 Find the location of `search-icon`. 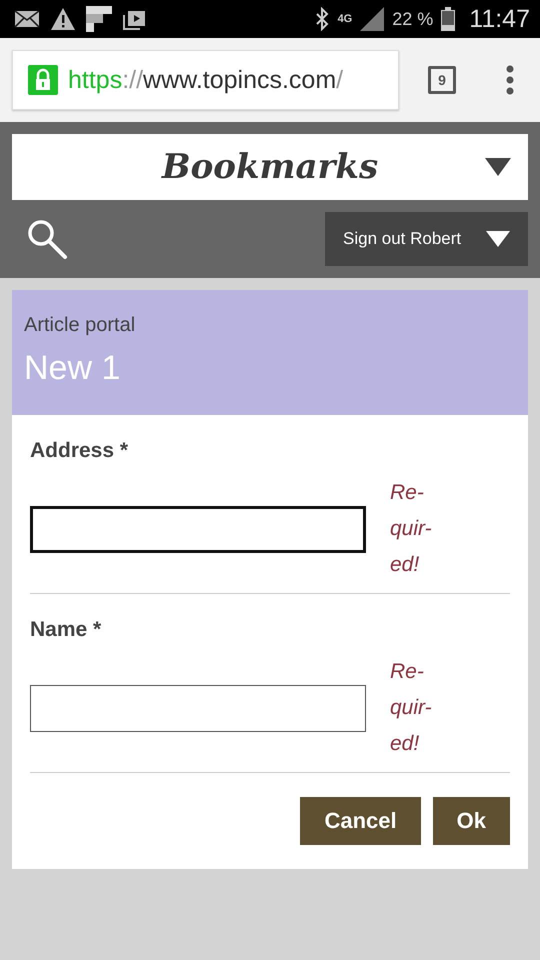

search-icon is located at coordinates (47, 239).